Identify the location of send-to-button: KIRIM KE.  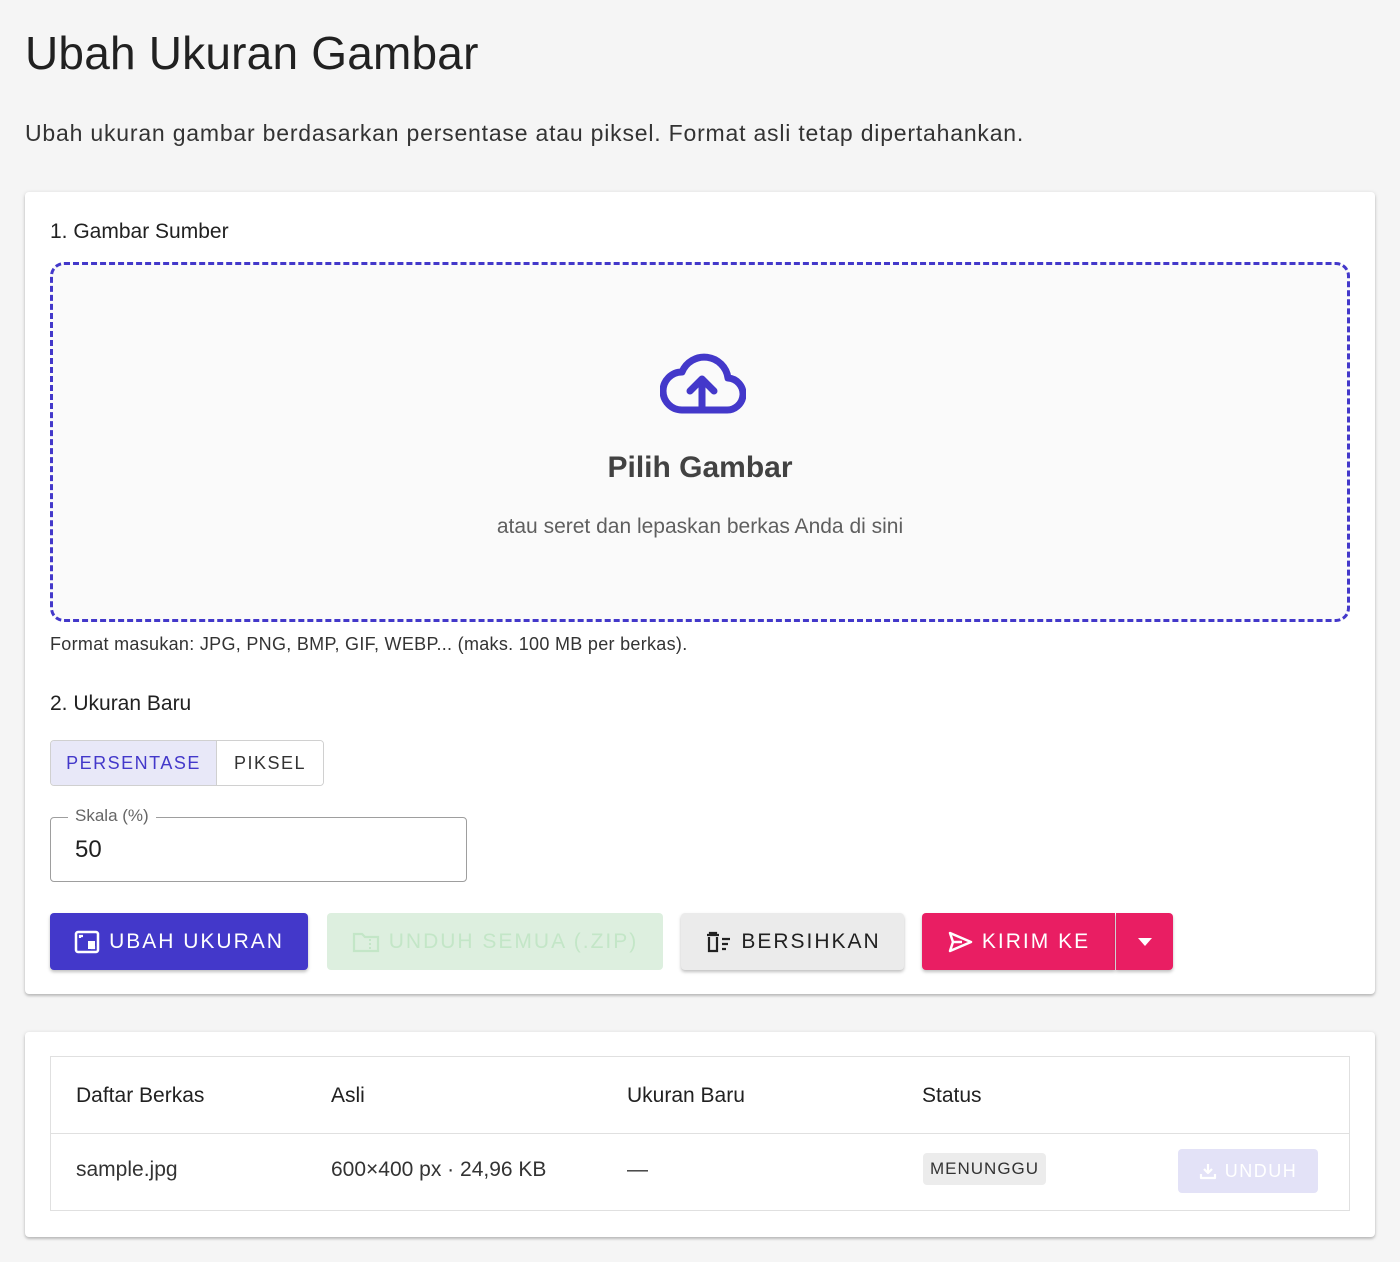
(1018, 941).